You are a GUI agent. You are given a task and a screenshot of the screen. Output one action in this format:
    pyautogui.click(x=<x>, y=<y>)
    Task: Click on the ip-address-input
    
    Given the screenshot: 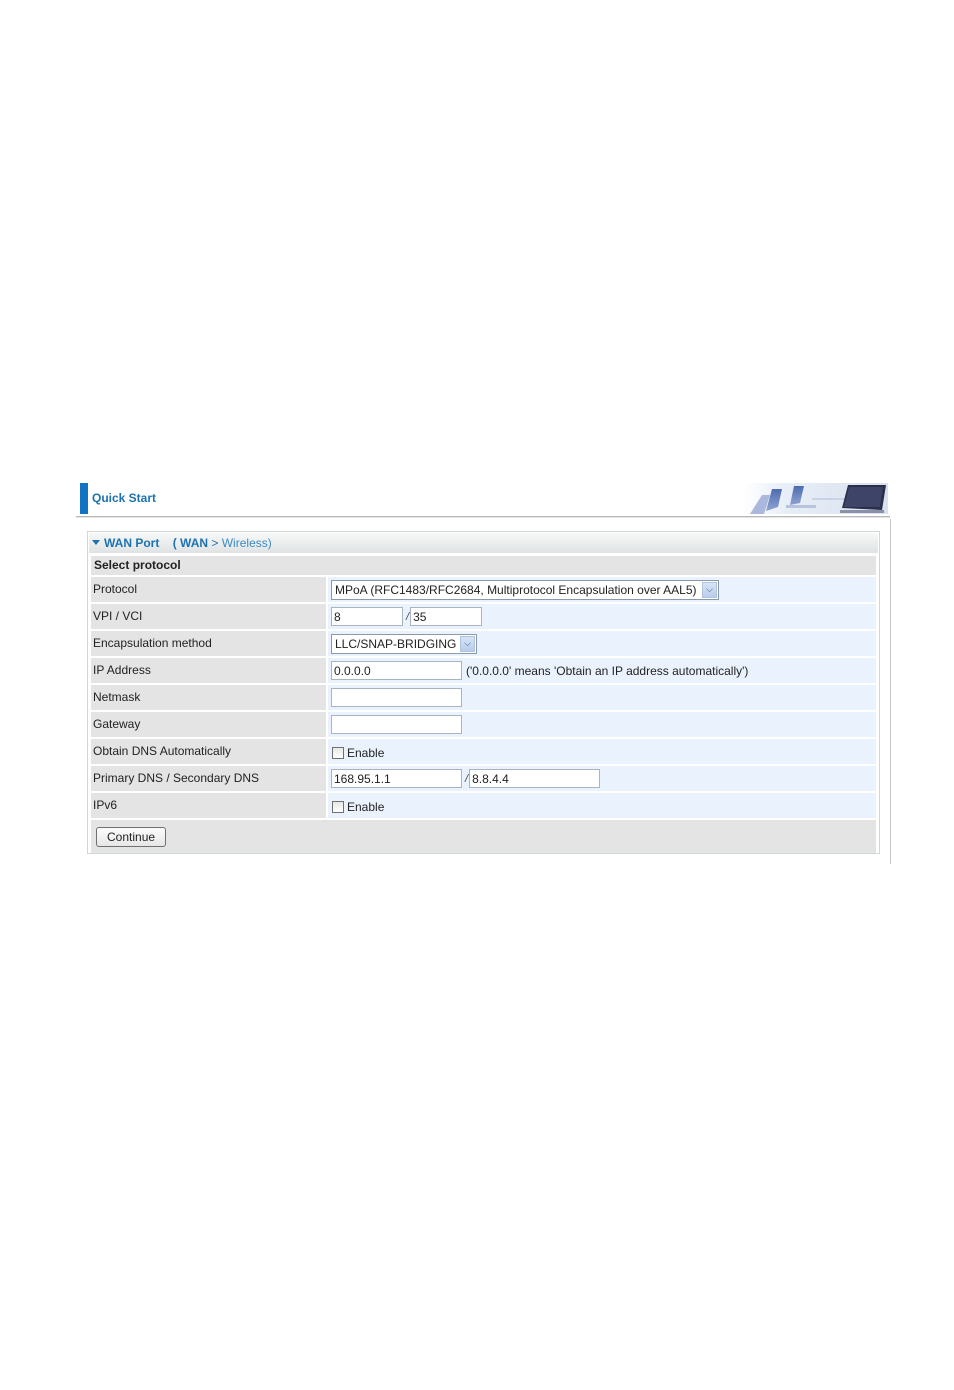 What is the action you would take?
    pyautogui.click(x=396, y=670)
    